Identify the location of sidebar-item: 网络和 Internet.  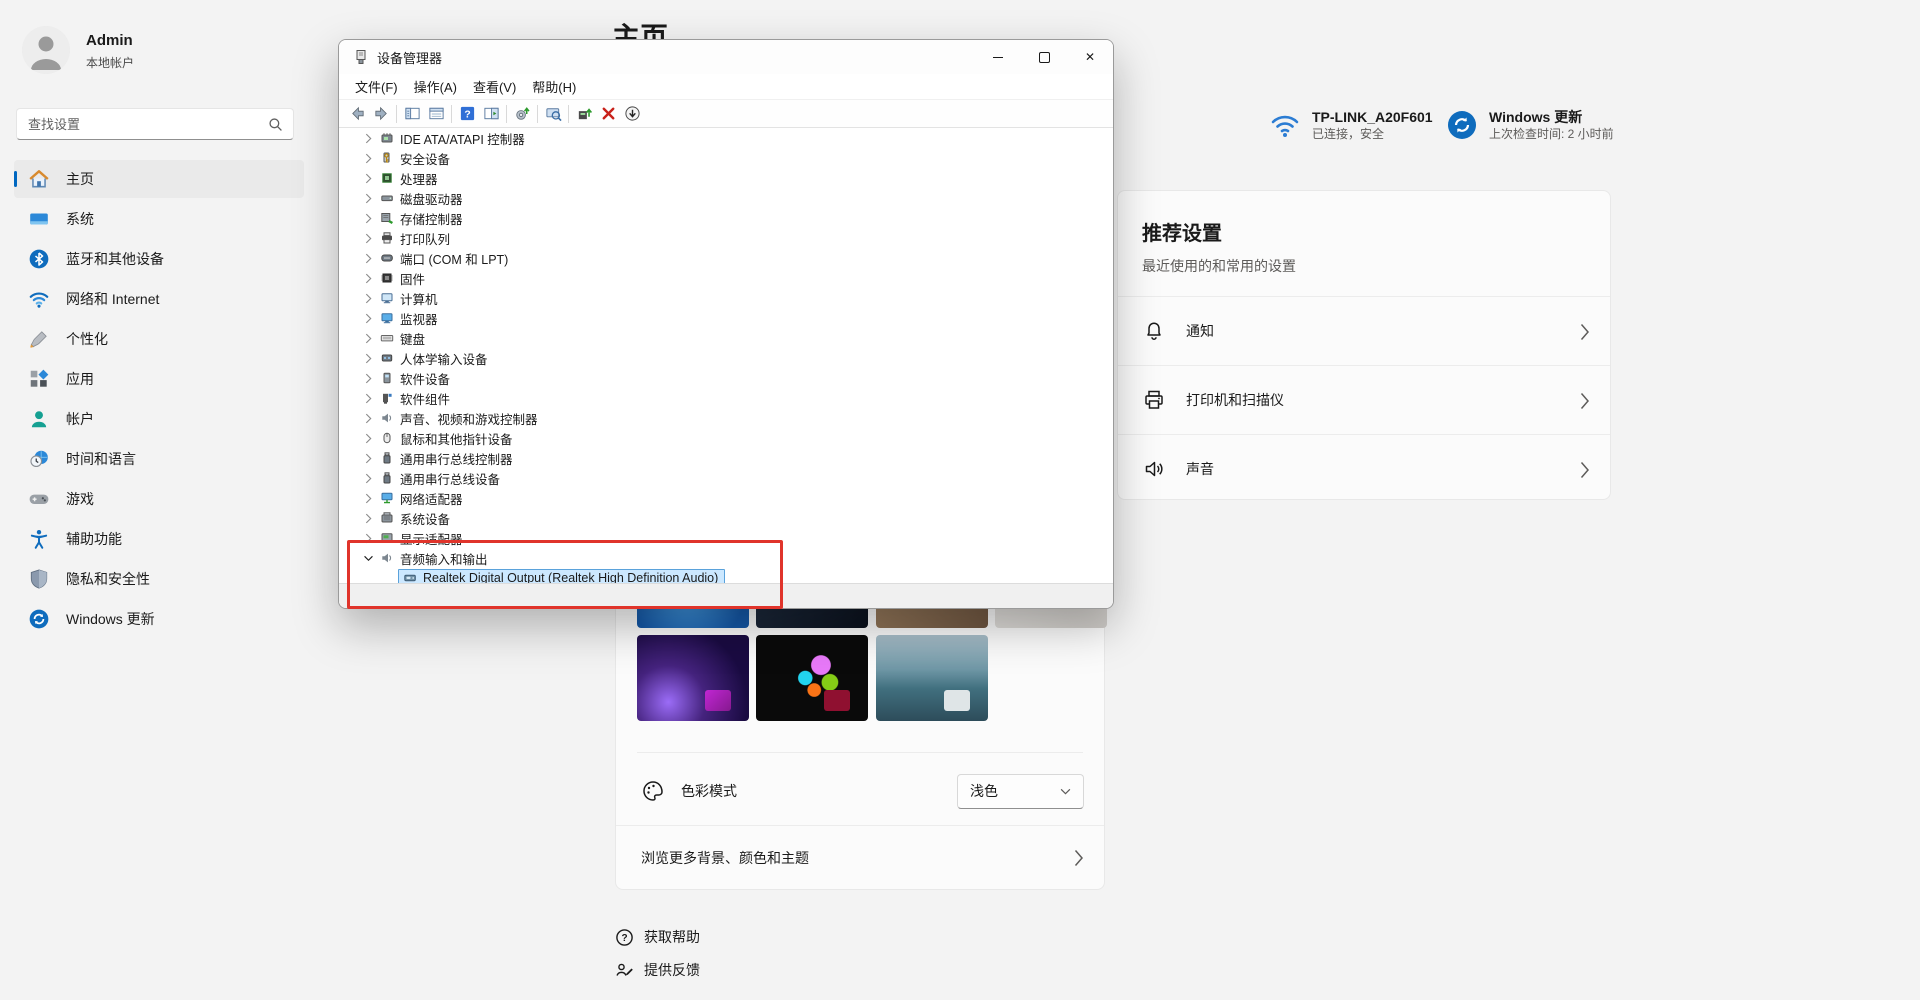
(159, 299).